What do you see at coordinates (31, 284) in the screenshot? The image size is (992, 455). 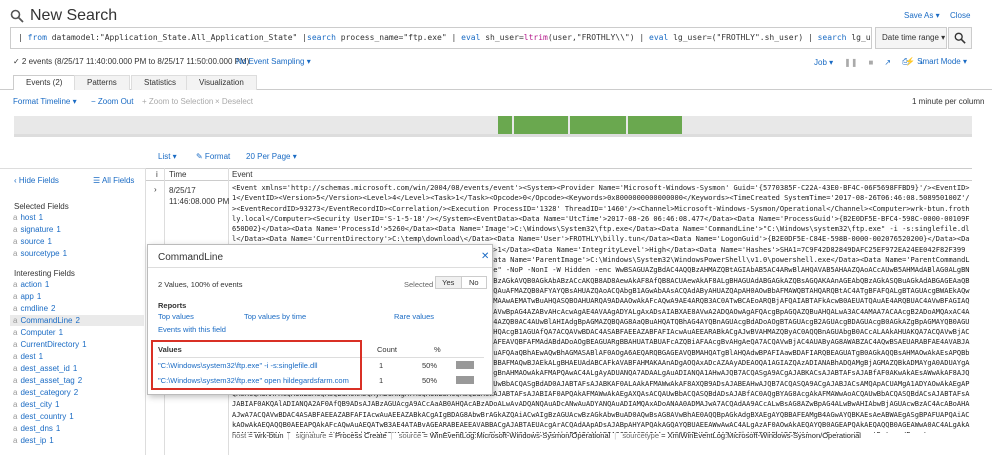 I see `field-name: action` at bounding box center [31, 284].